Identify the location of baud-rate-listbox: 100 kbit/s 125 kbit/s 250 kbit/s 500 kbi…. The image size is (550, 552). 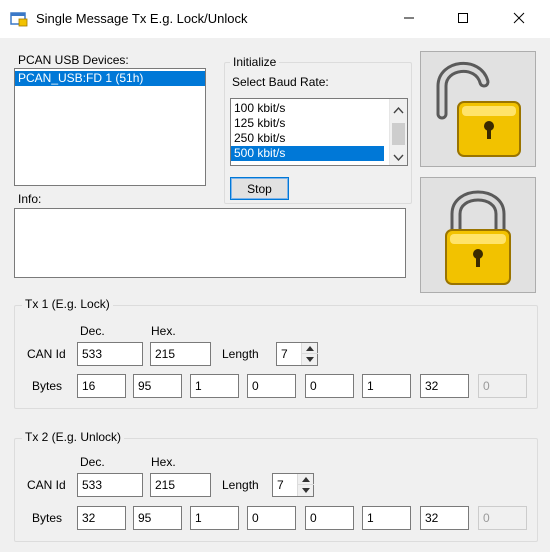
(319, 132).